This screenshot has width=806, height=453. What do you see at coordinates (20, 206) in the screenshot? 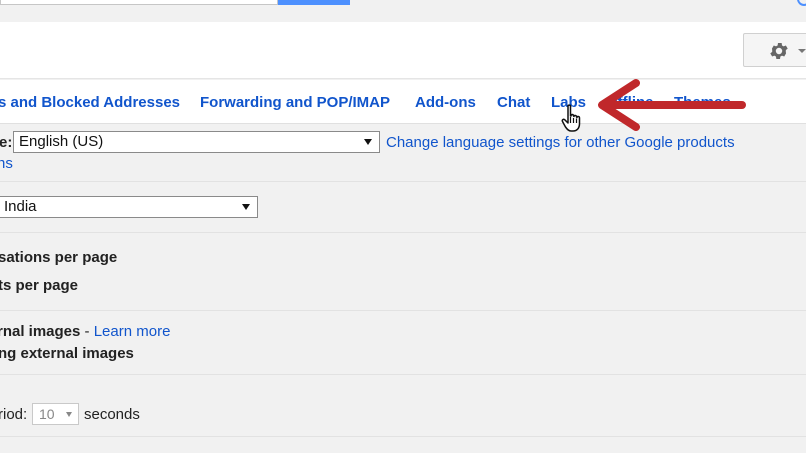
I see `country-select-value: India` at bounding box center [20, 206].